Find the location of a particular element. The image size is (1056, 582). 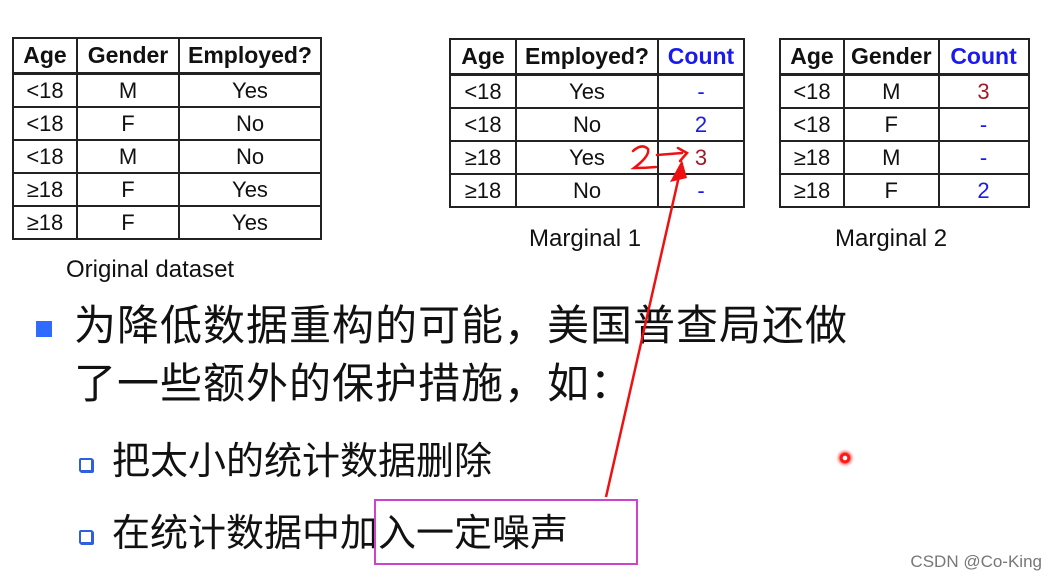

main-bullet-line2: 了一些额外的保护措施，如： is located at coordinates (354, 383).